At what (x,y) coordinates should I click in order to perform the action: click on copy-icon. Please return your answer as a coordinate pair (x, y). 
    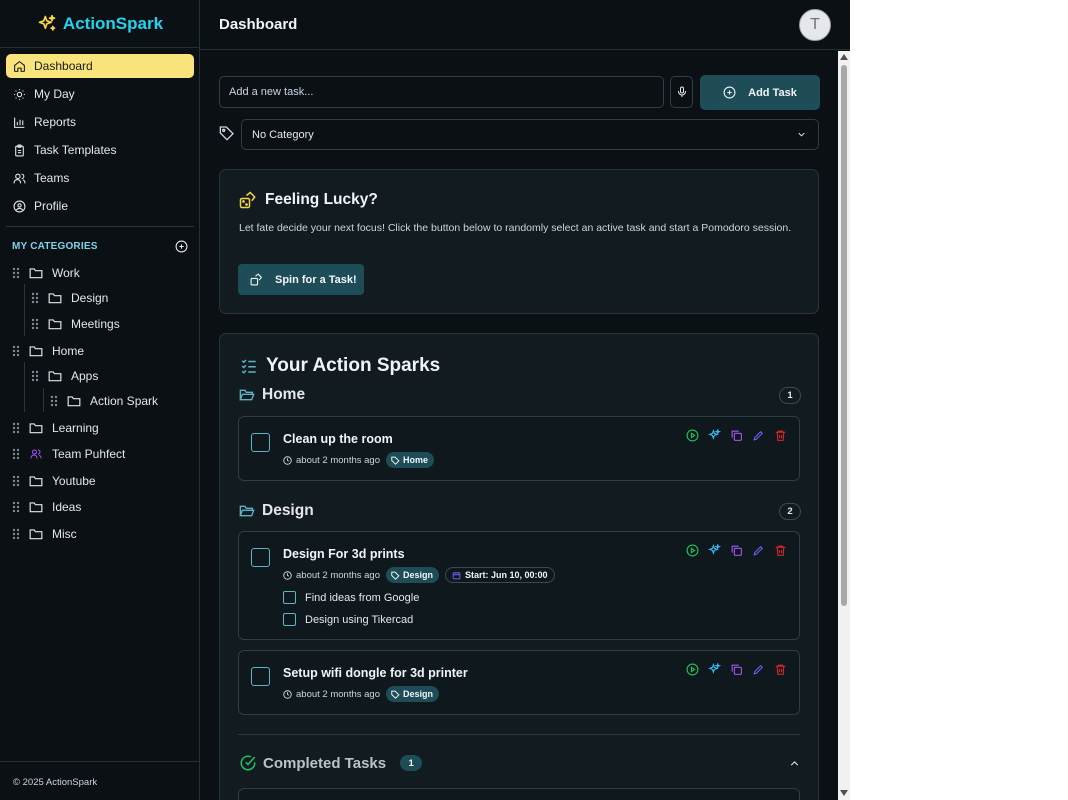
    Looking at the image, I should click on (736, 435).